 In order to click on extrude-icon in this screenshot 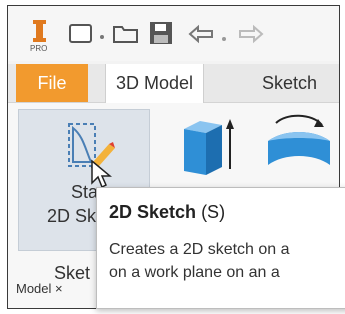, I will do `click(208, 150)`.